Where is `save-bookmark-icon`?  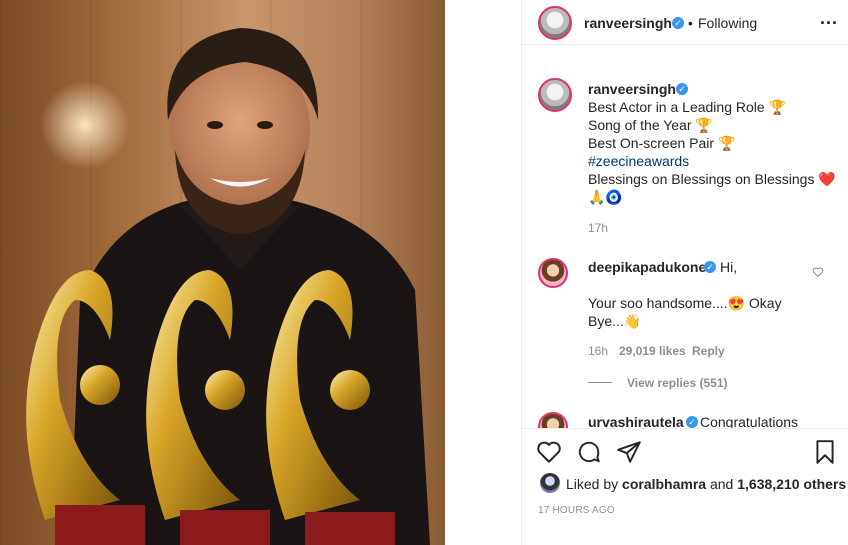
save-bookmark-icon is located at coordinates (825, 452).